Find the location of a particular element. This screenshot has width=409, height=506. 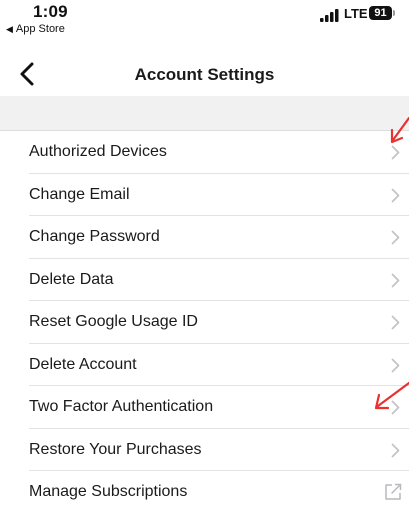

row-label: Change Email is located at coordinates (79, 194).